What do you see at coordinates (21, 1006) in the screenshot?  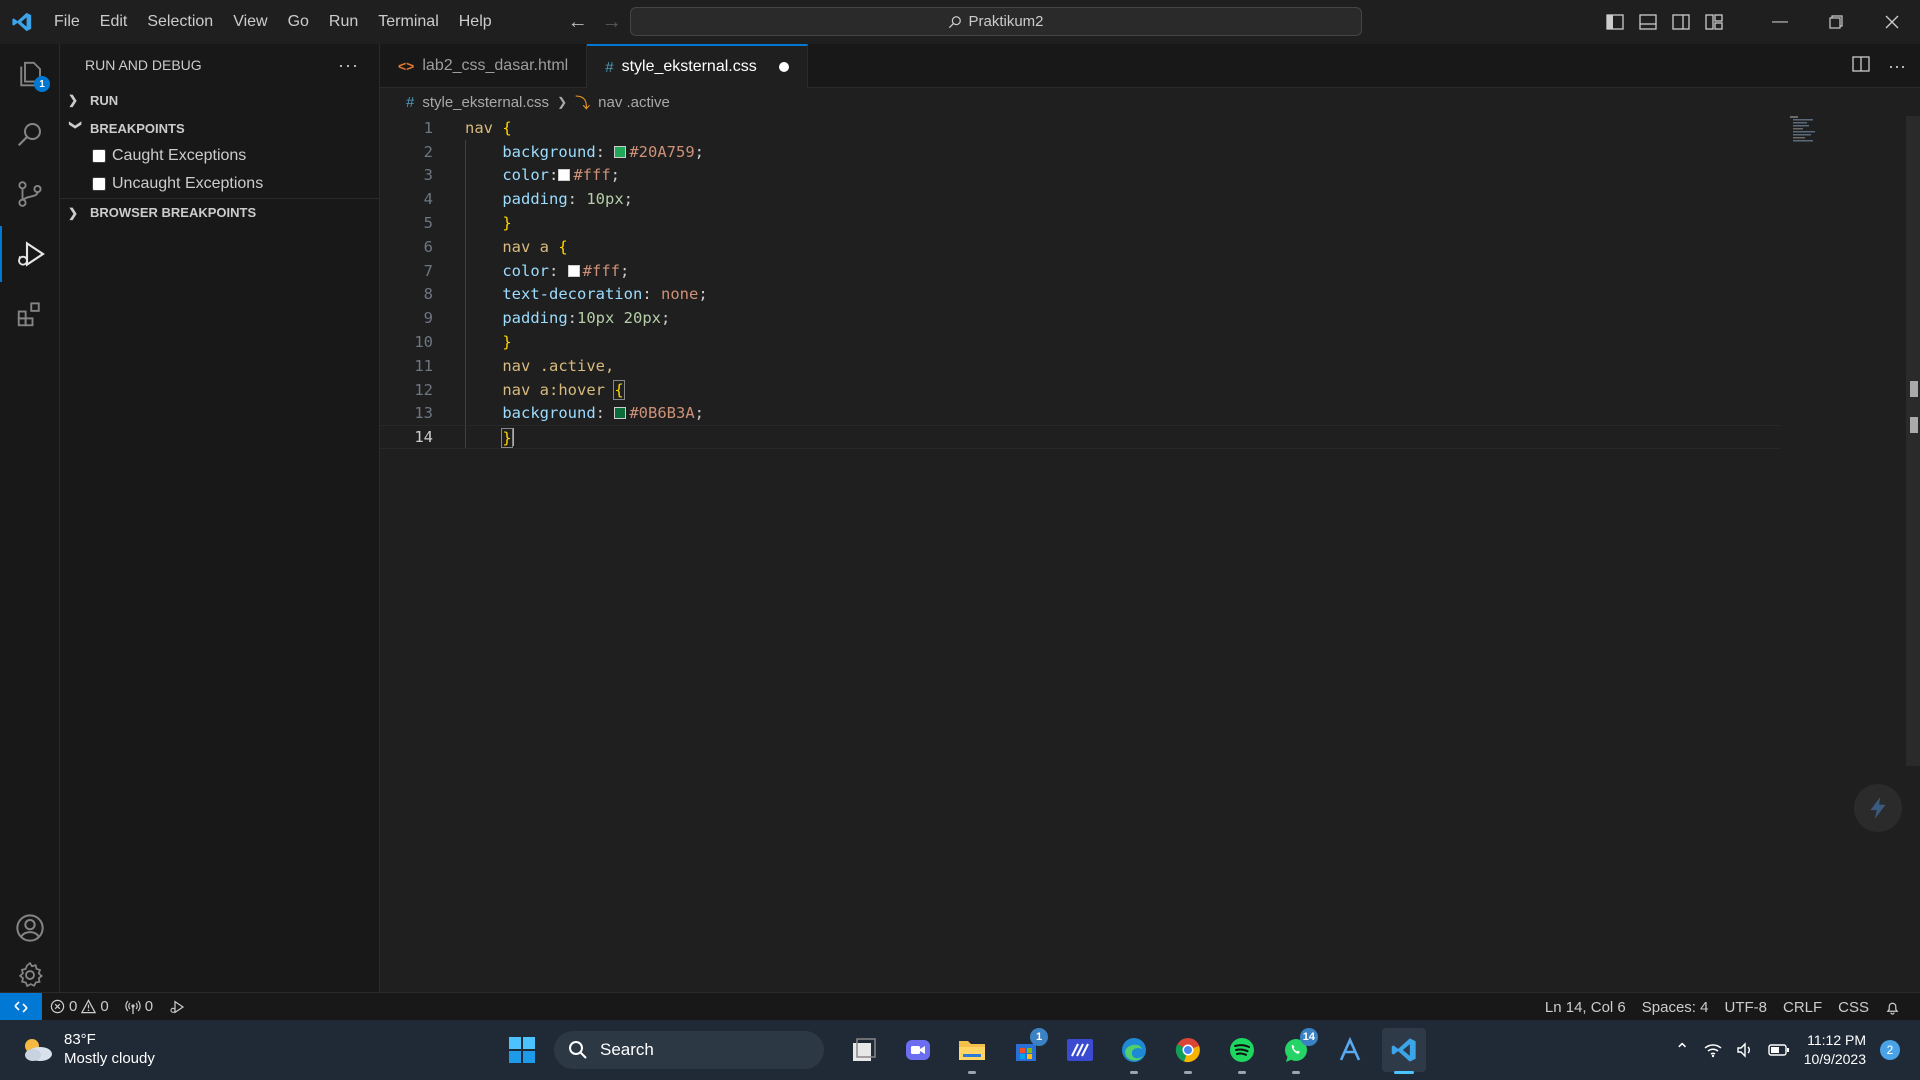 I see `remote-indicator-icon` at bounding box center [21, 1006].